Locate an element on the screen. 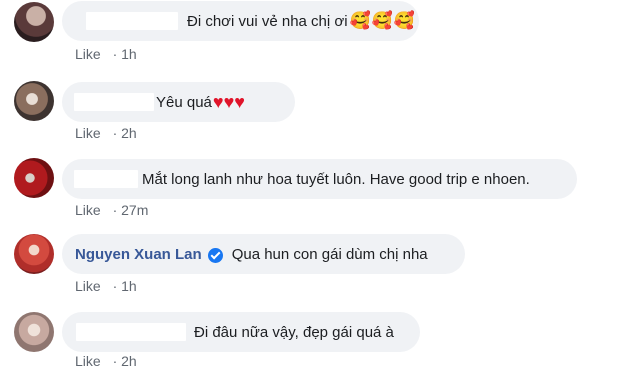 The width and height of the screenshot is (635, 369). comment-bubble: Yêu quá ♥♥♥ is located at coordinates (178, 102).